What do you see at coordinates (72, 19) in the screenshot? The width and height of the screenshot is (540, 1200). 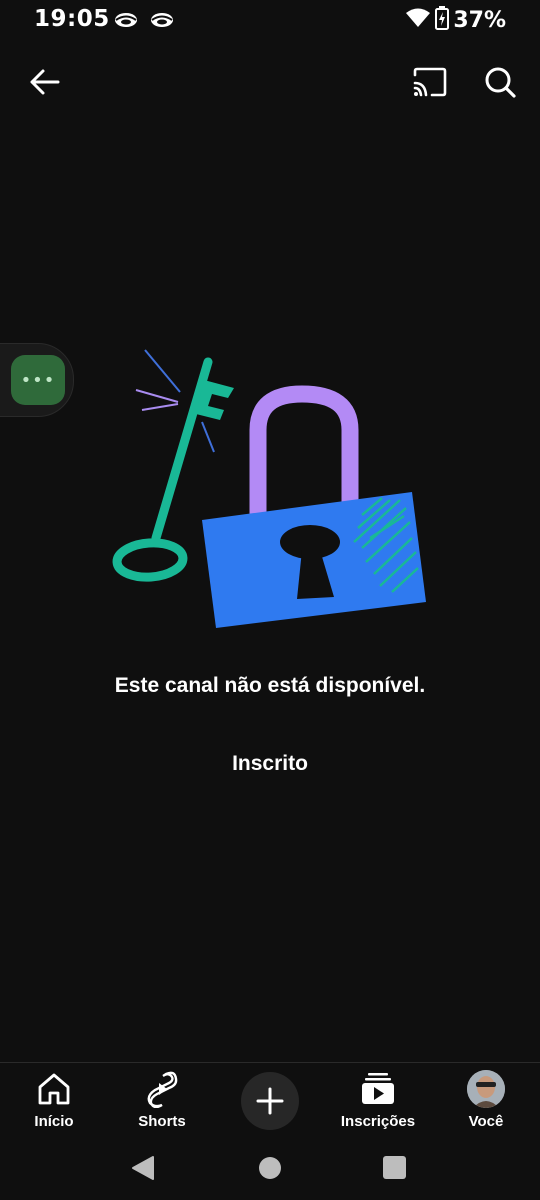 I see `status-time: 19:05` at bounding box center [72, 19].